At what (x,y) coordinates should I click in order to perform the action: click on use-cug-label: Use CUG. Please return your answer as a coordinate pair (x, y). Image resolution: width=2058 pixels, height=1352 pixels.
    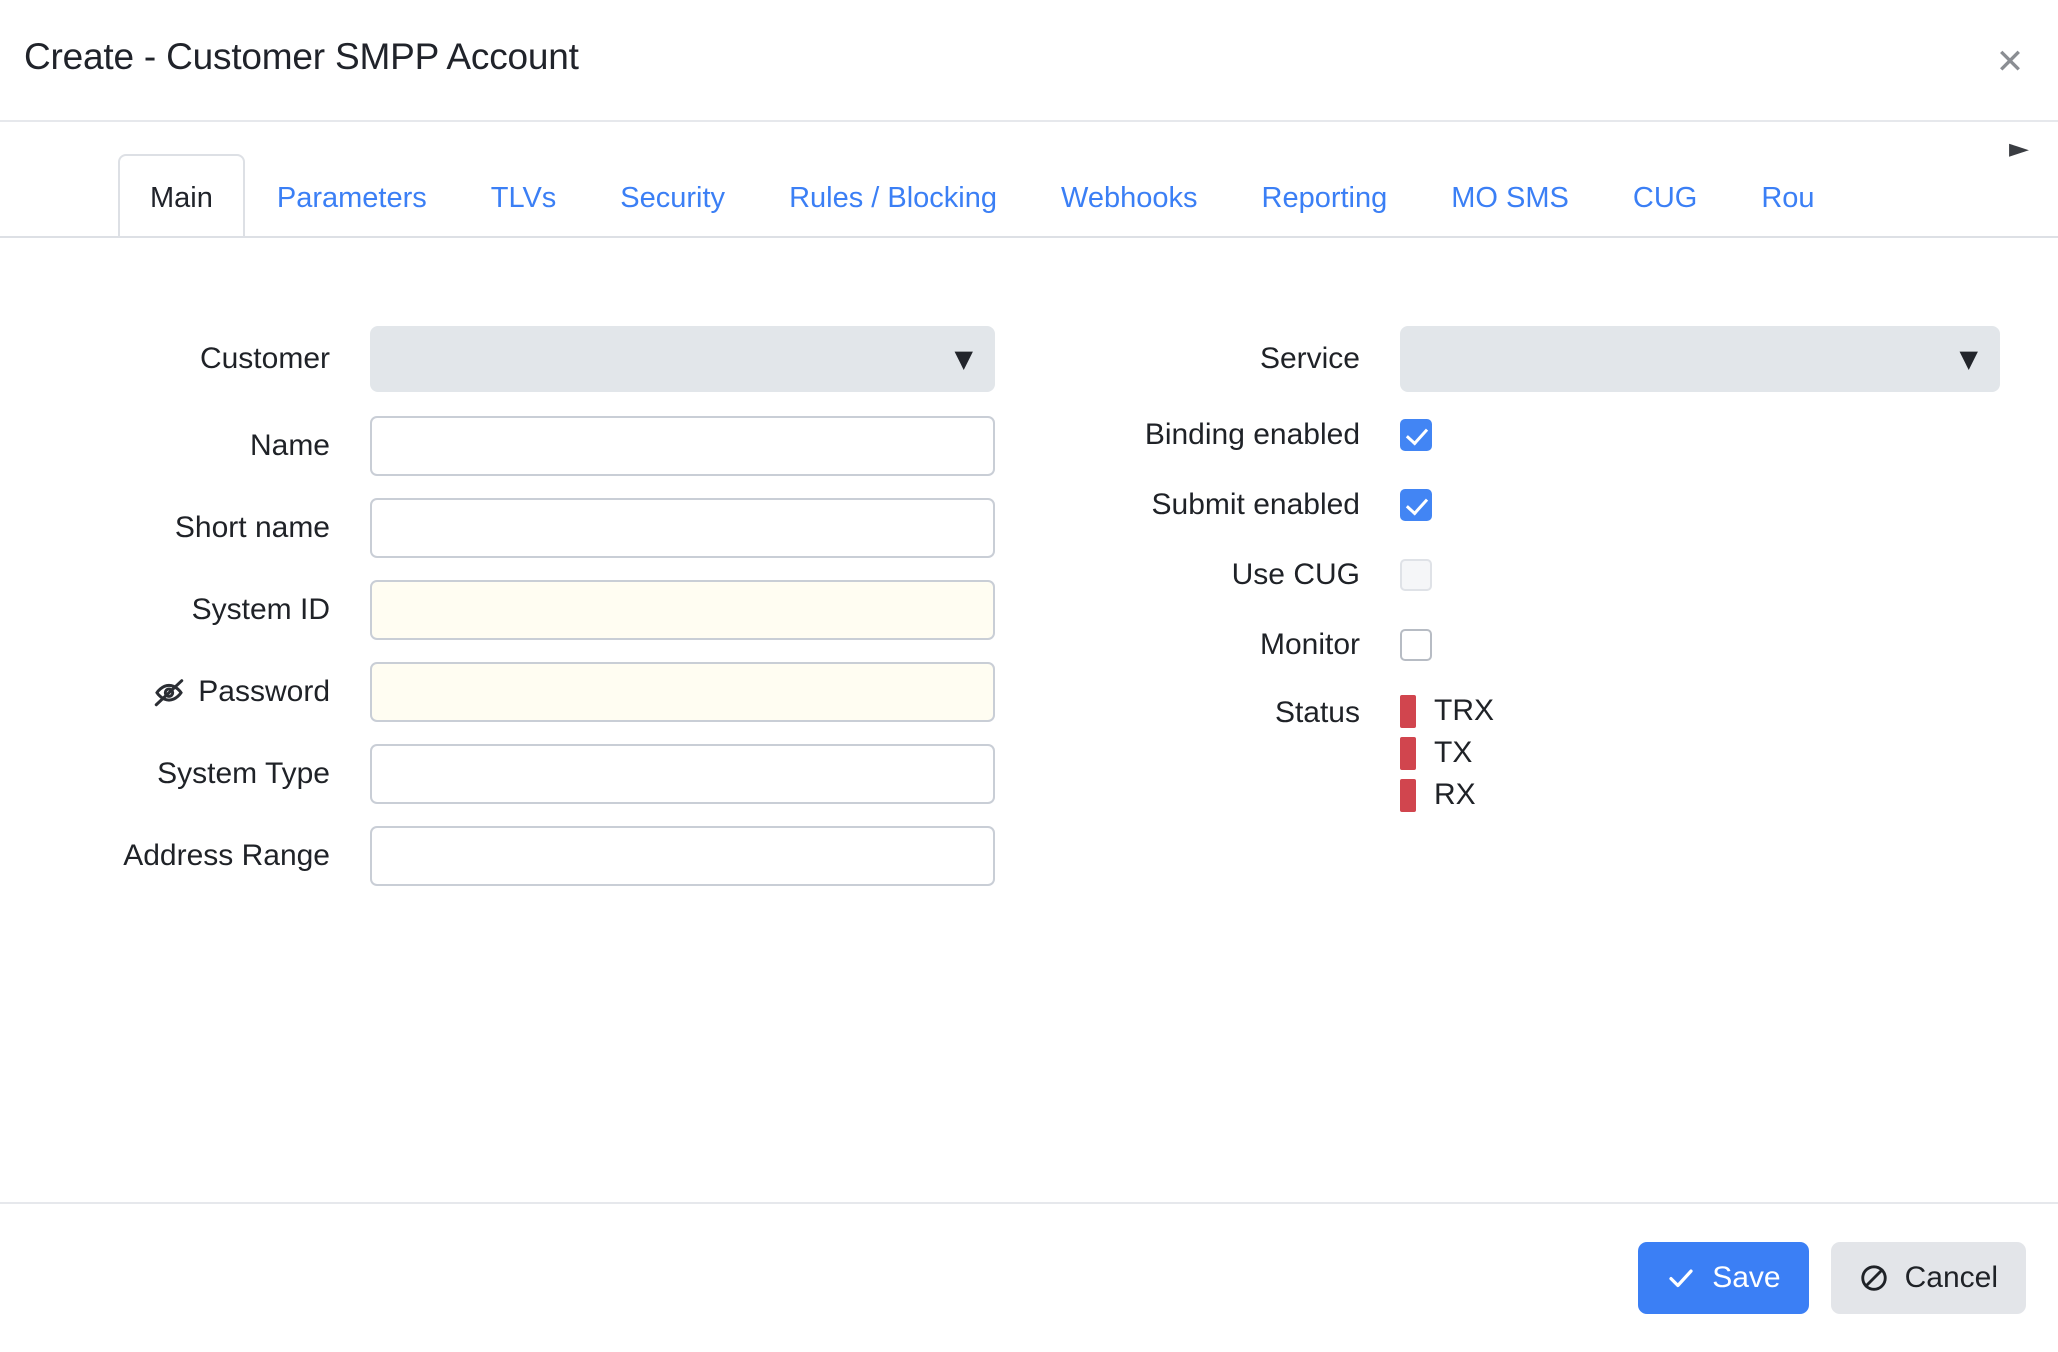
    Looking at the image, I should click on (1295, 574).